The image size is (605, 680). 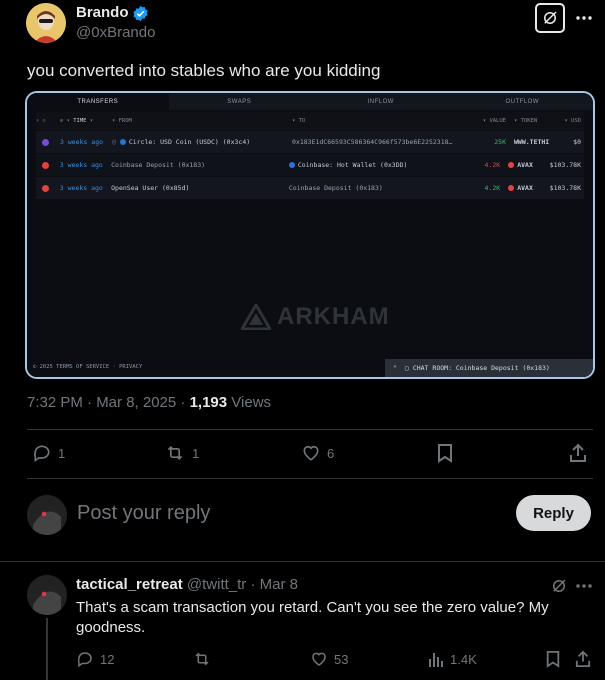 I want to click on row-to: Coinbase: Hot Wallet (0x3DD), so click(x=378, y=165).